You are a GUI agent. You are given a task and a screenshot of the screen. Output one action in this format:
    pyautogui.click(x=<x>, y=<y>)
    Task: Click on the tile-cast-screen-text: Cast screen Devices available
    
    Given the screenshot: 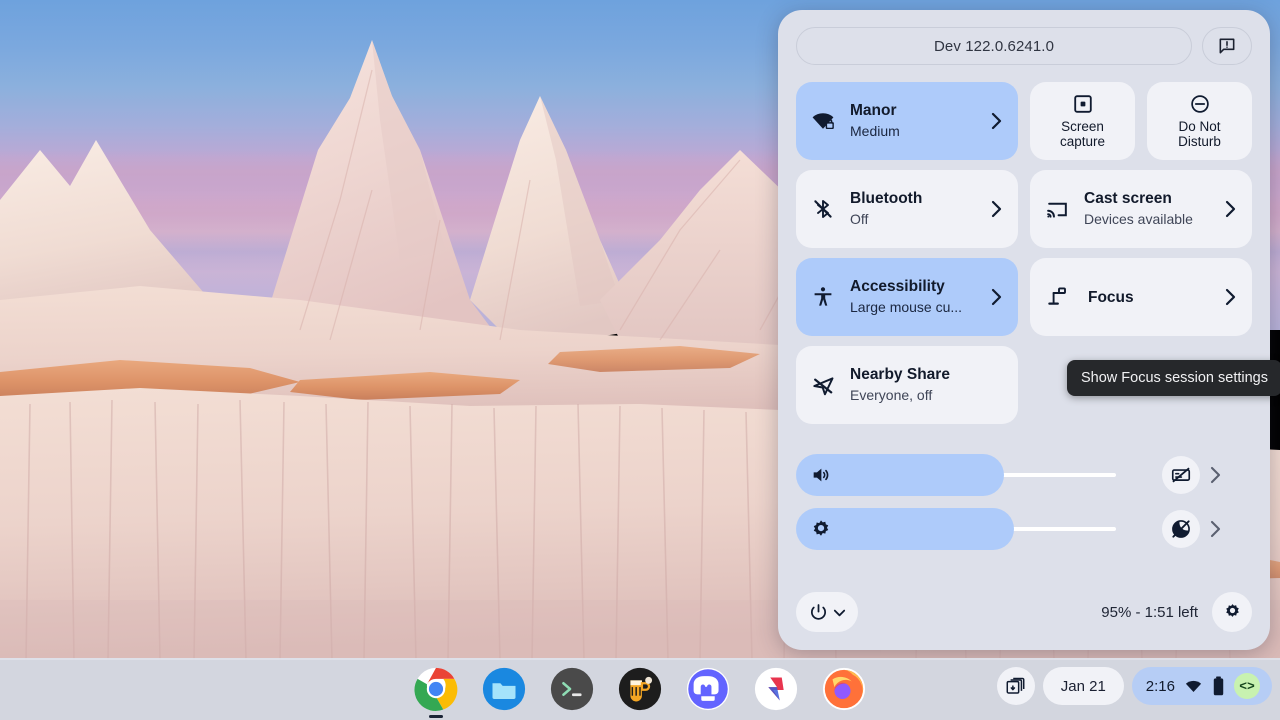 What is the action you would take?
    pyautogui.click(x=1146, y=209)
    